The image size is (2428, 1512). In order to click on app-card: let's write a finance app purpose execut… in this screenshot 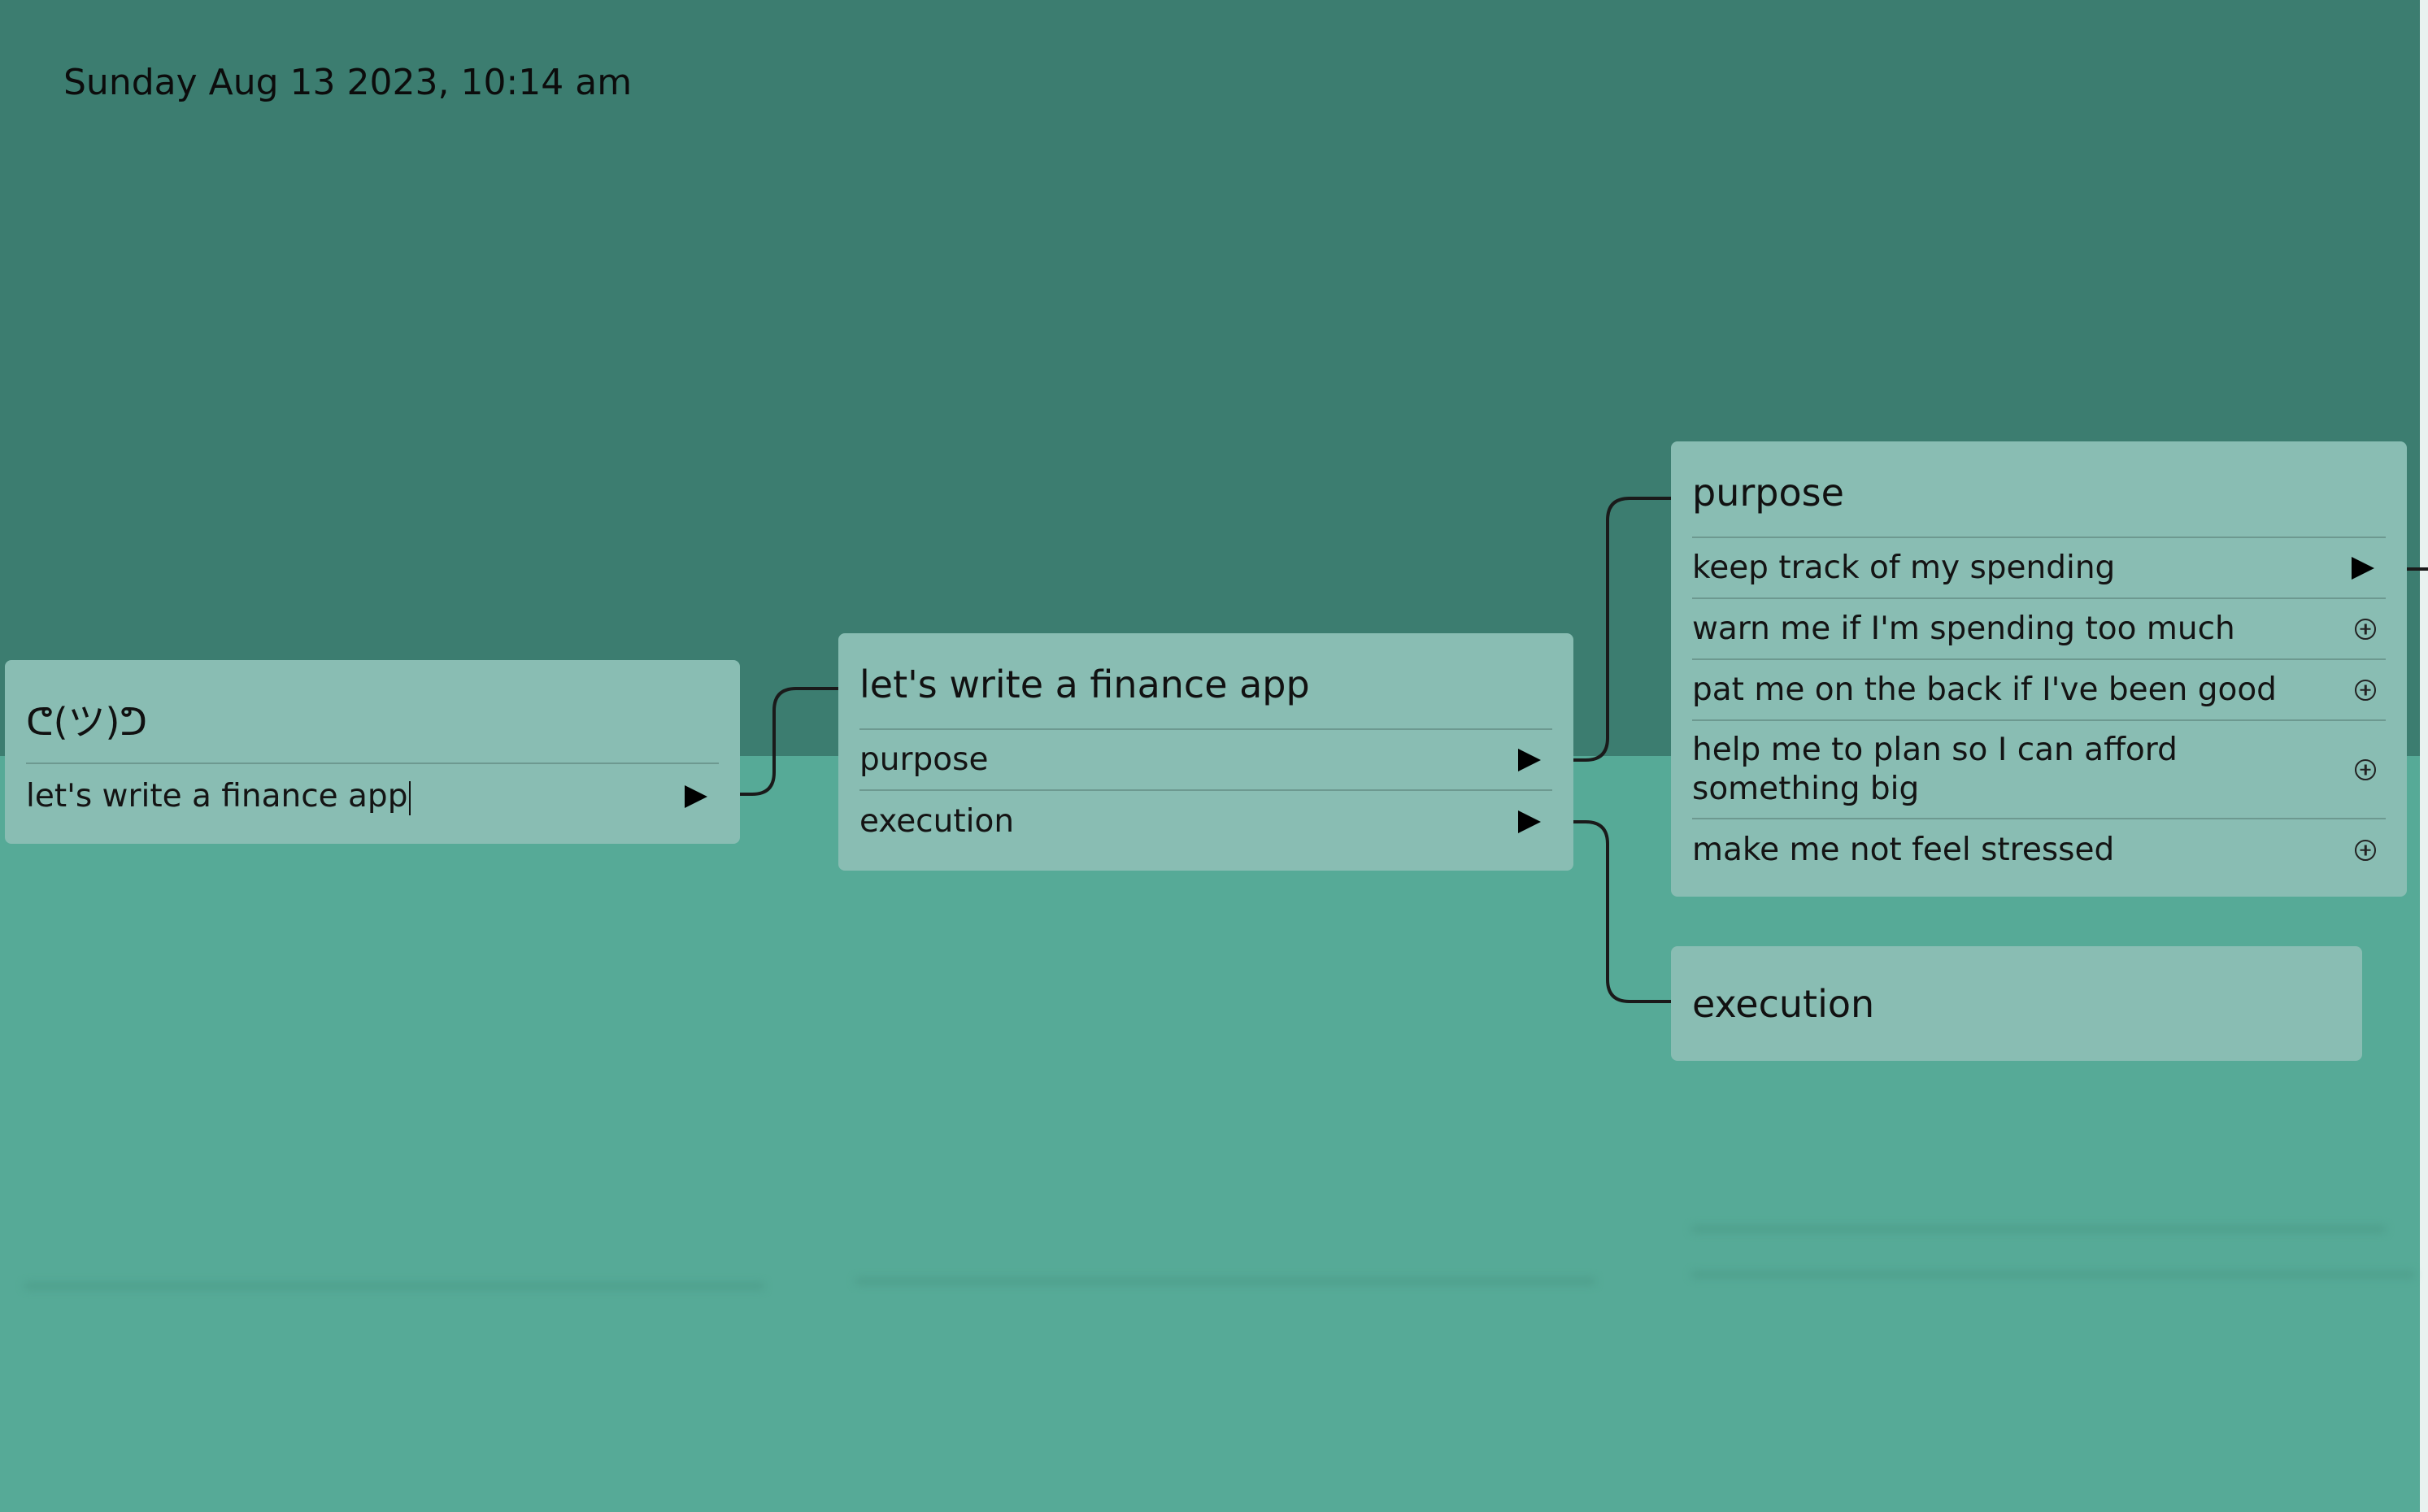, I will do `click(1205, 752)`.